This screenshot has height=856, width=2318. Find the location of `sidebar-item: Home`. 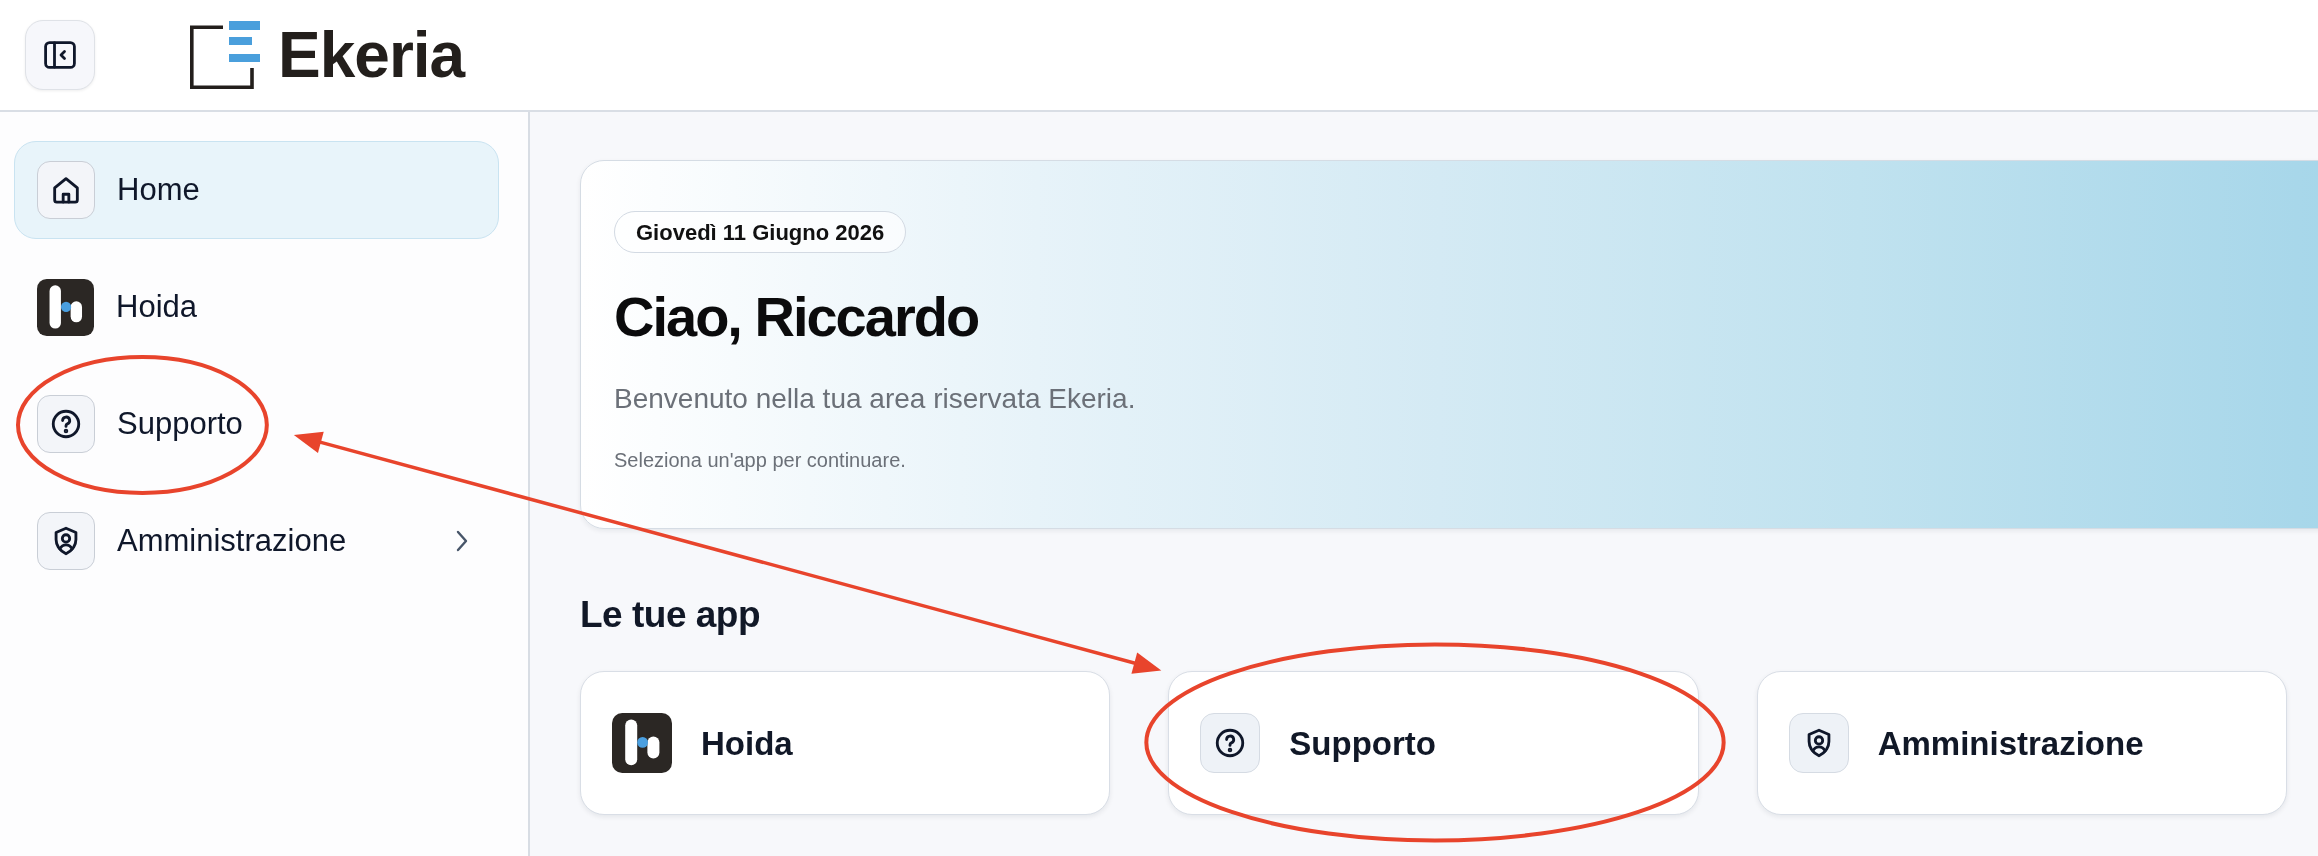

sidebar-item: Home is located at coordinates (256, 190).